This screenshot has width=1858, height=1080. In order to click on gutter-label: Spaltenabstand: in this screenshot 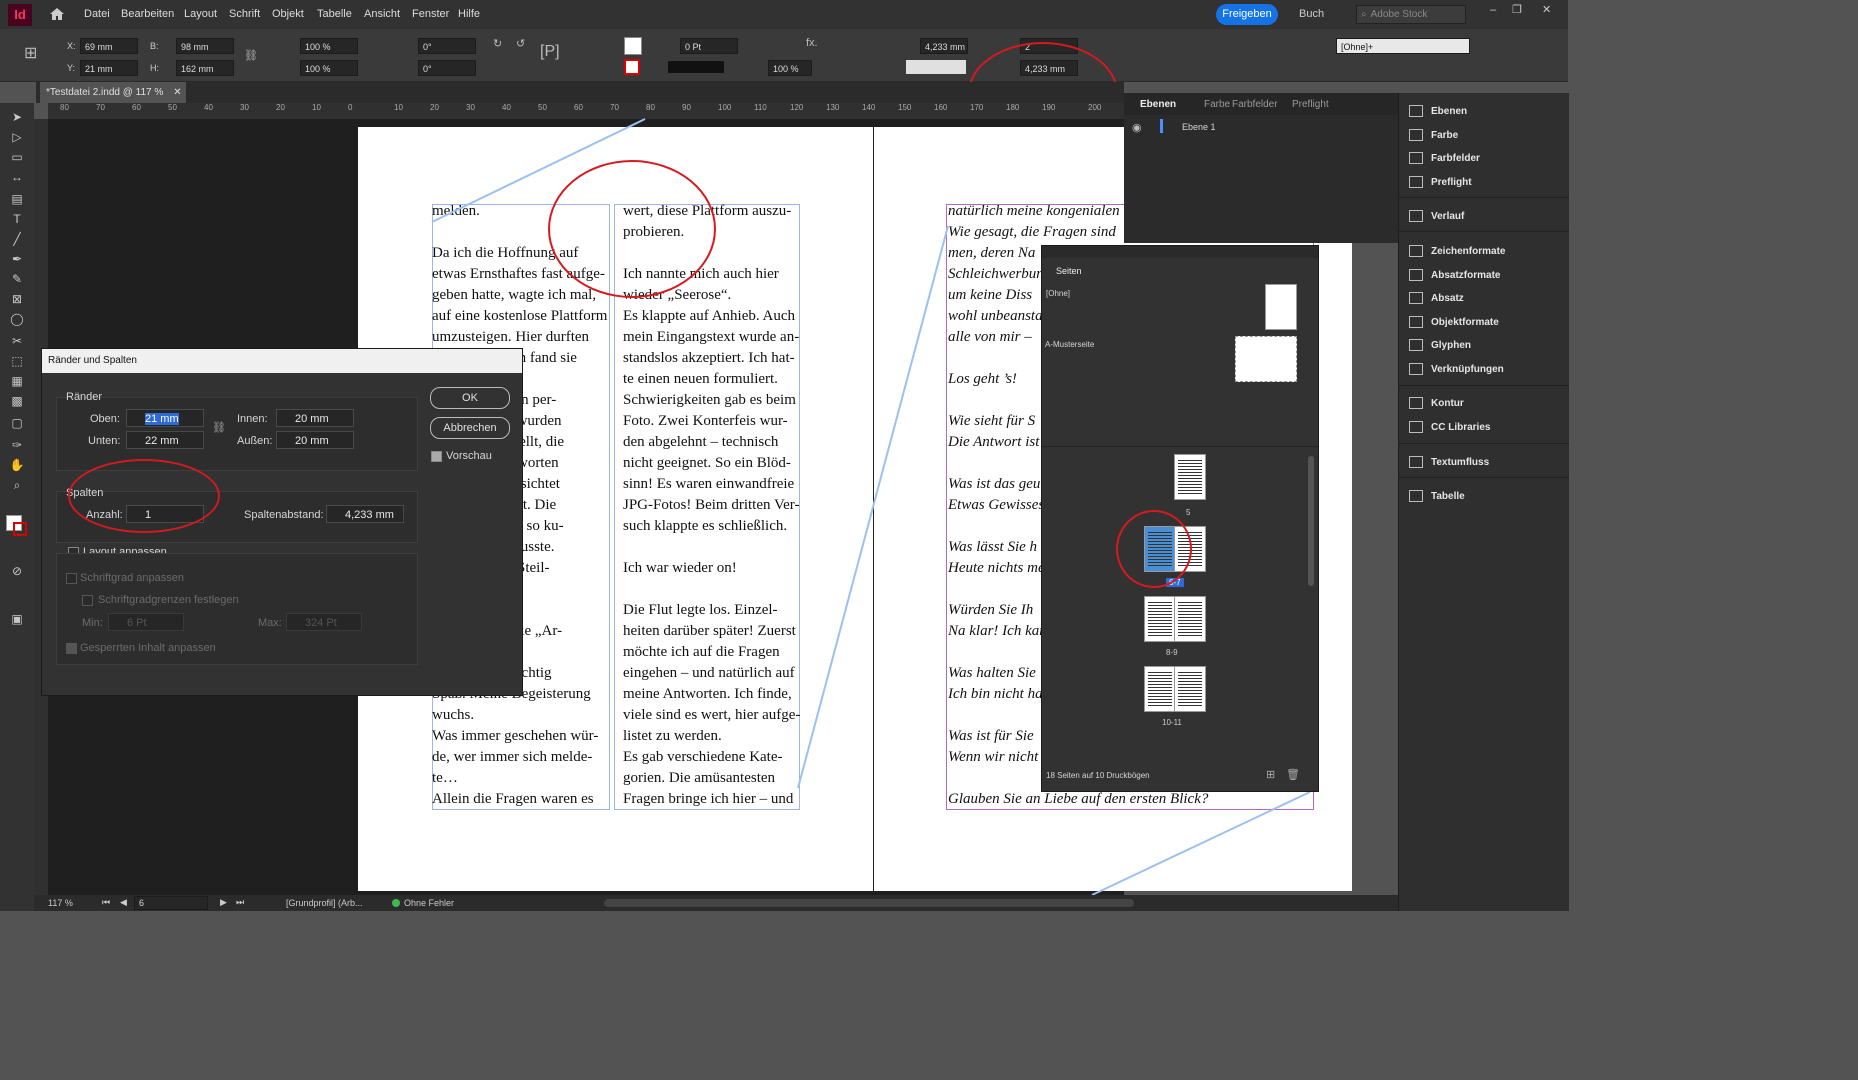, I will do `click(284, 515)`.